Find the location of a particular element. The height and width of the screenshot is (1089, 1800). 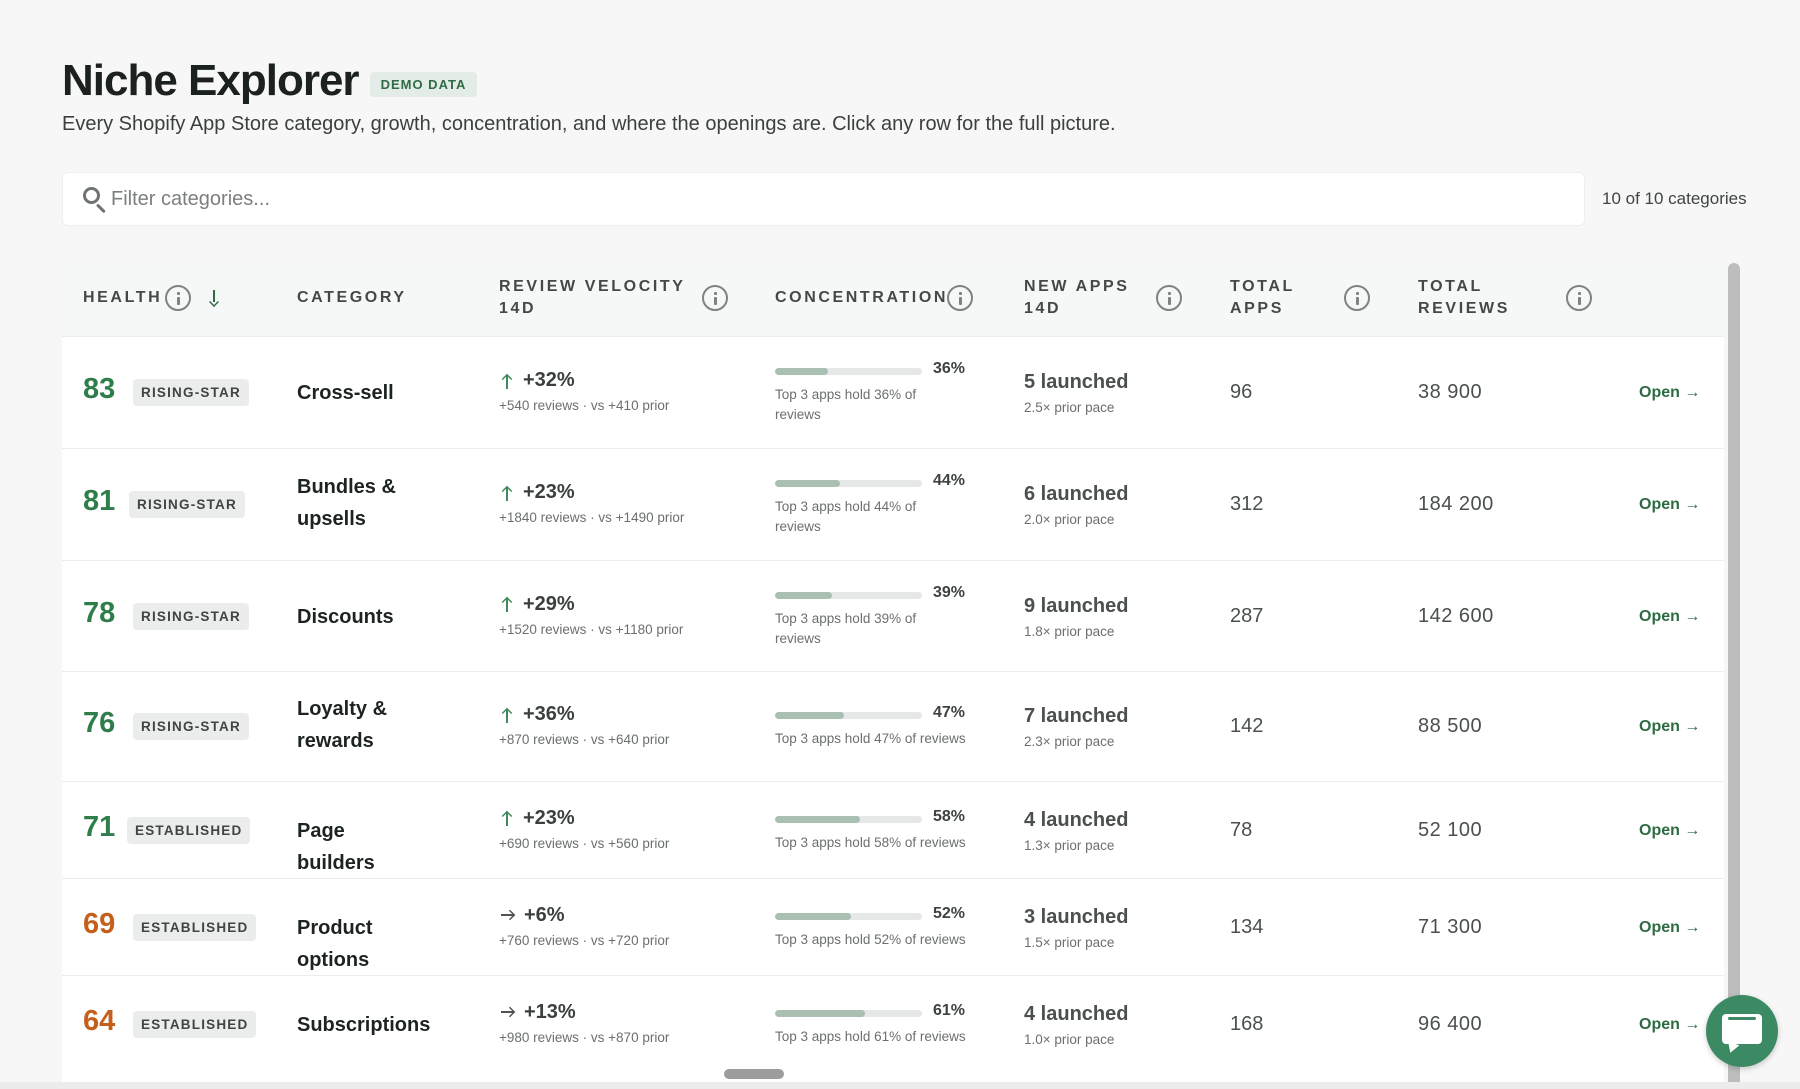

chat-icon is located at coordinates (1742, 1029).